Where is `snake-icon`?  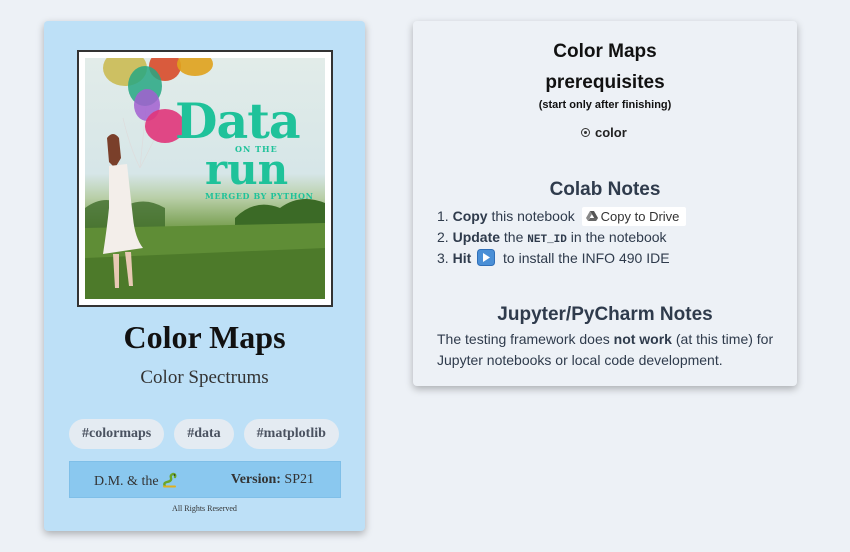
snake-icon is located at coordinates (170, 480).